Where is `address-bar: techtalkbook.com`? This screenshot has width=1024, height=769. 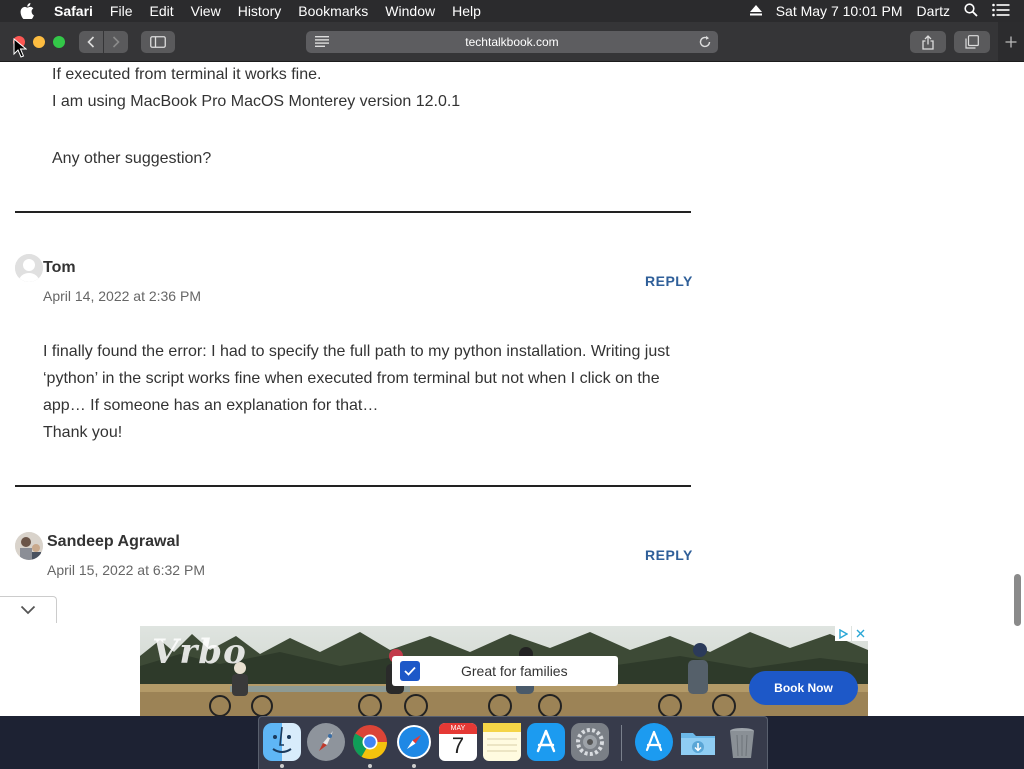
address-bar: techtalkbook.com is located at coordinates (512, 42).